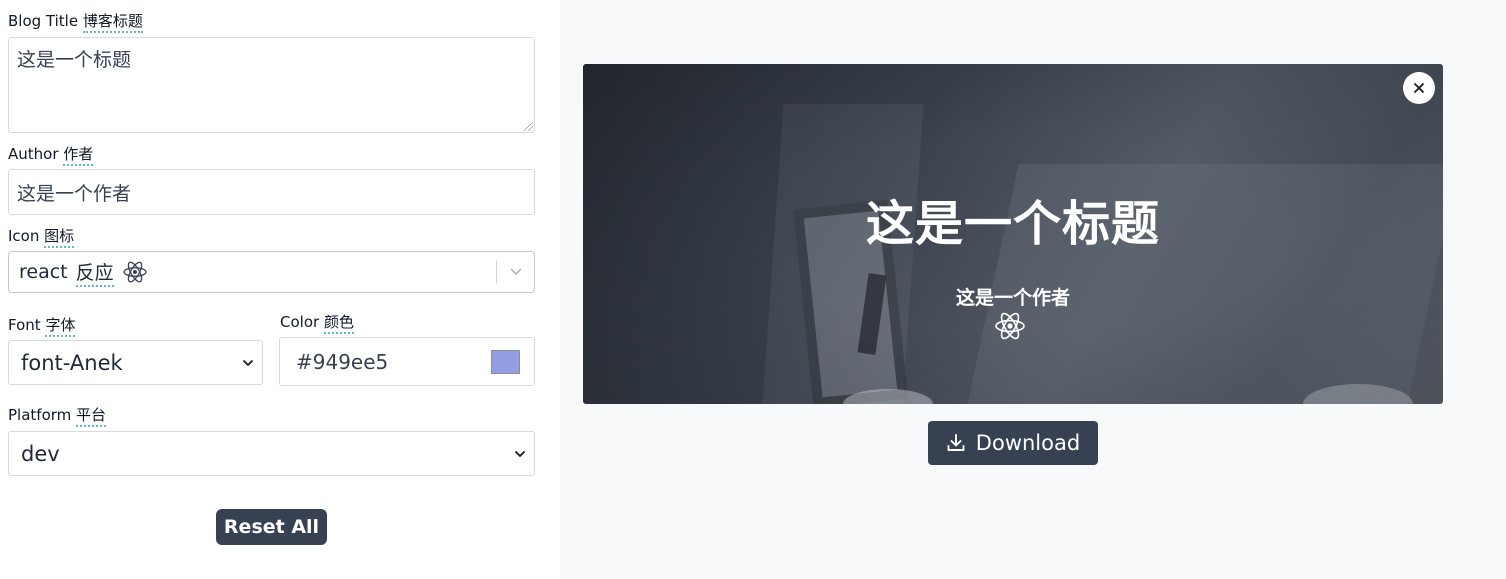  What do you see at coordinates (60, 326) in the screenshot?
I see `font-label-zh: 字体` at bounding box center [60, 326].